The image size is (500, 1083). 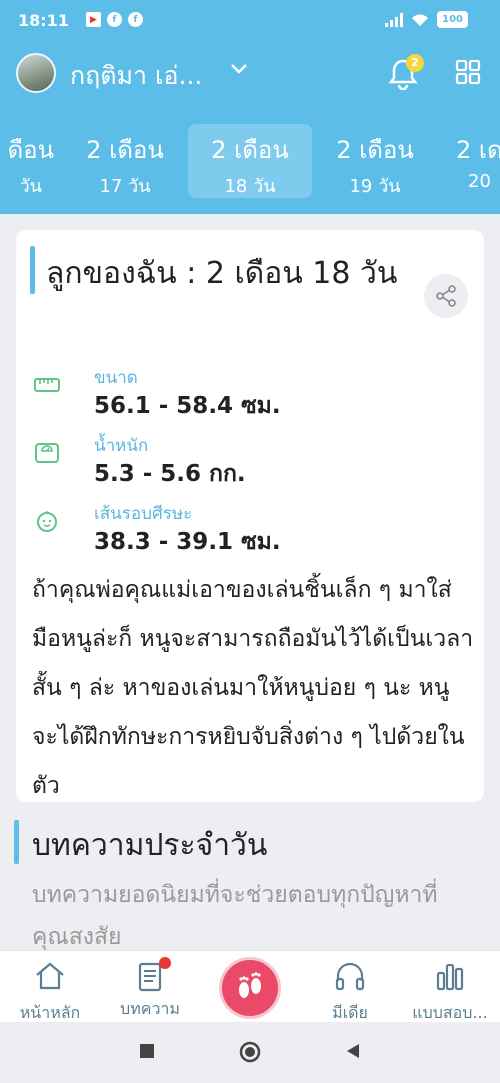 What do you see at coordinates (150, 989) in the screenshot?
I see `nav-articles: บทความ` at bounding box center [150, 989].